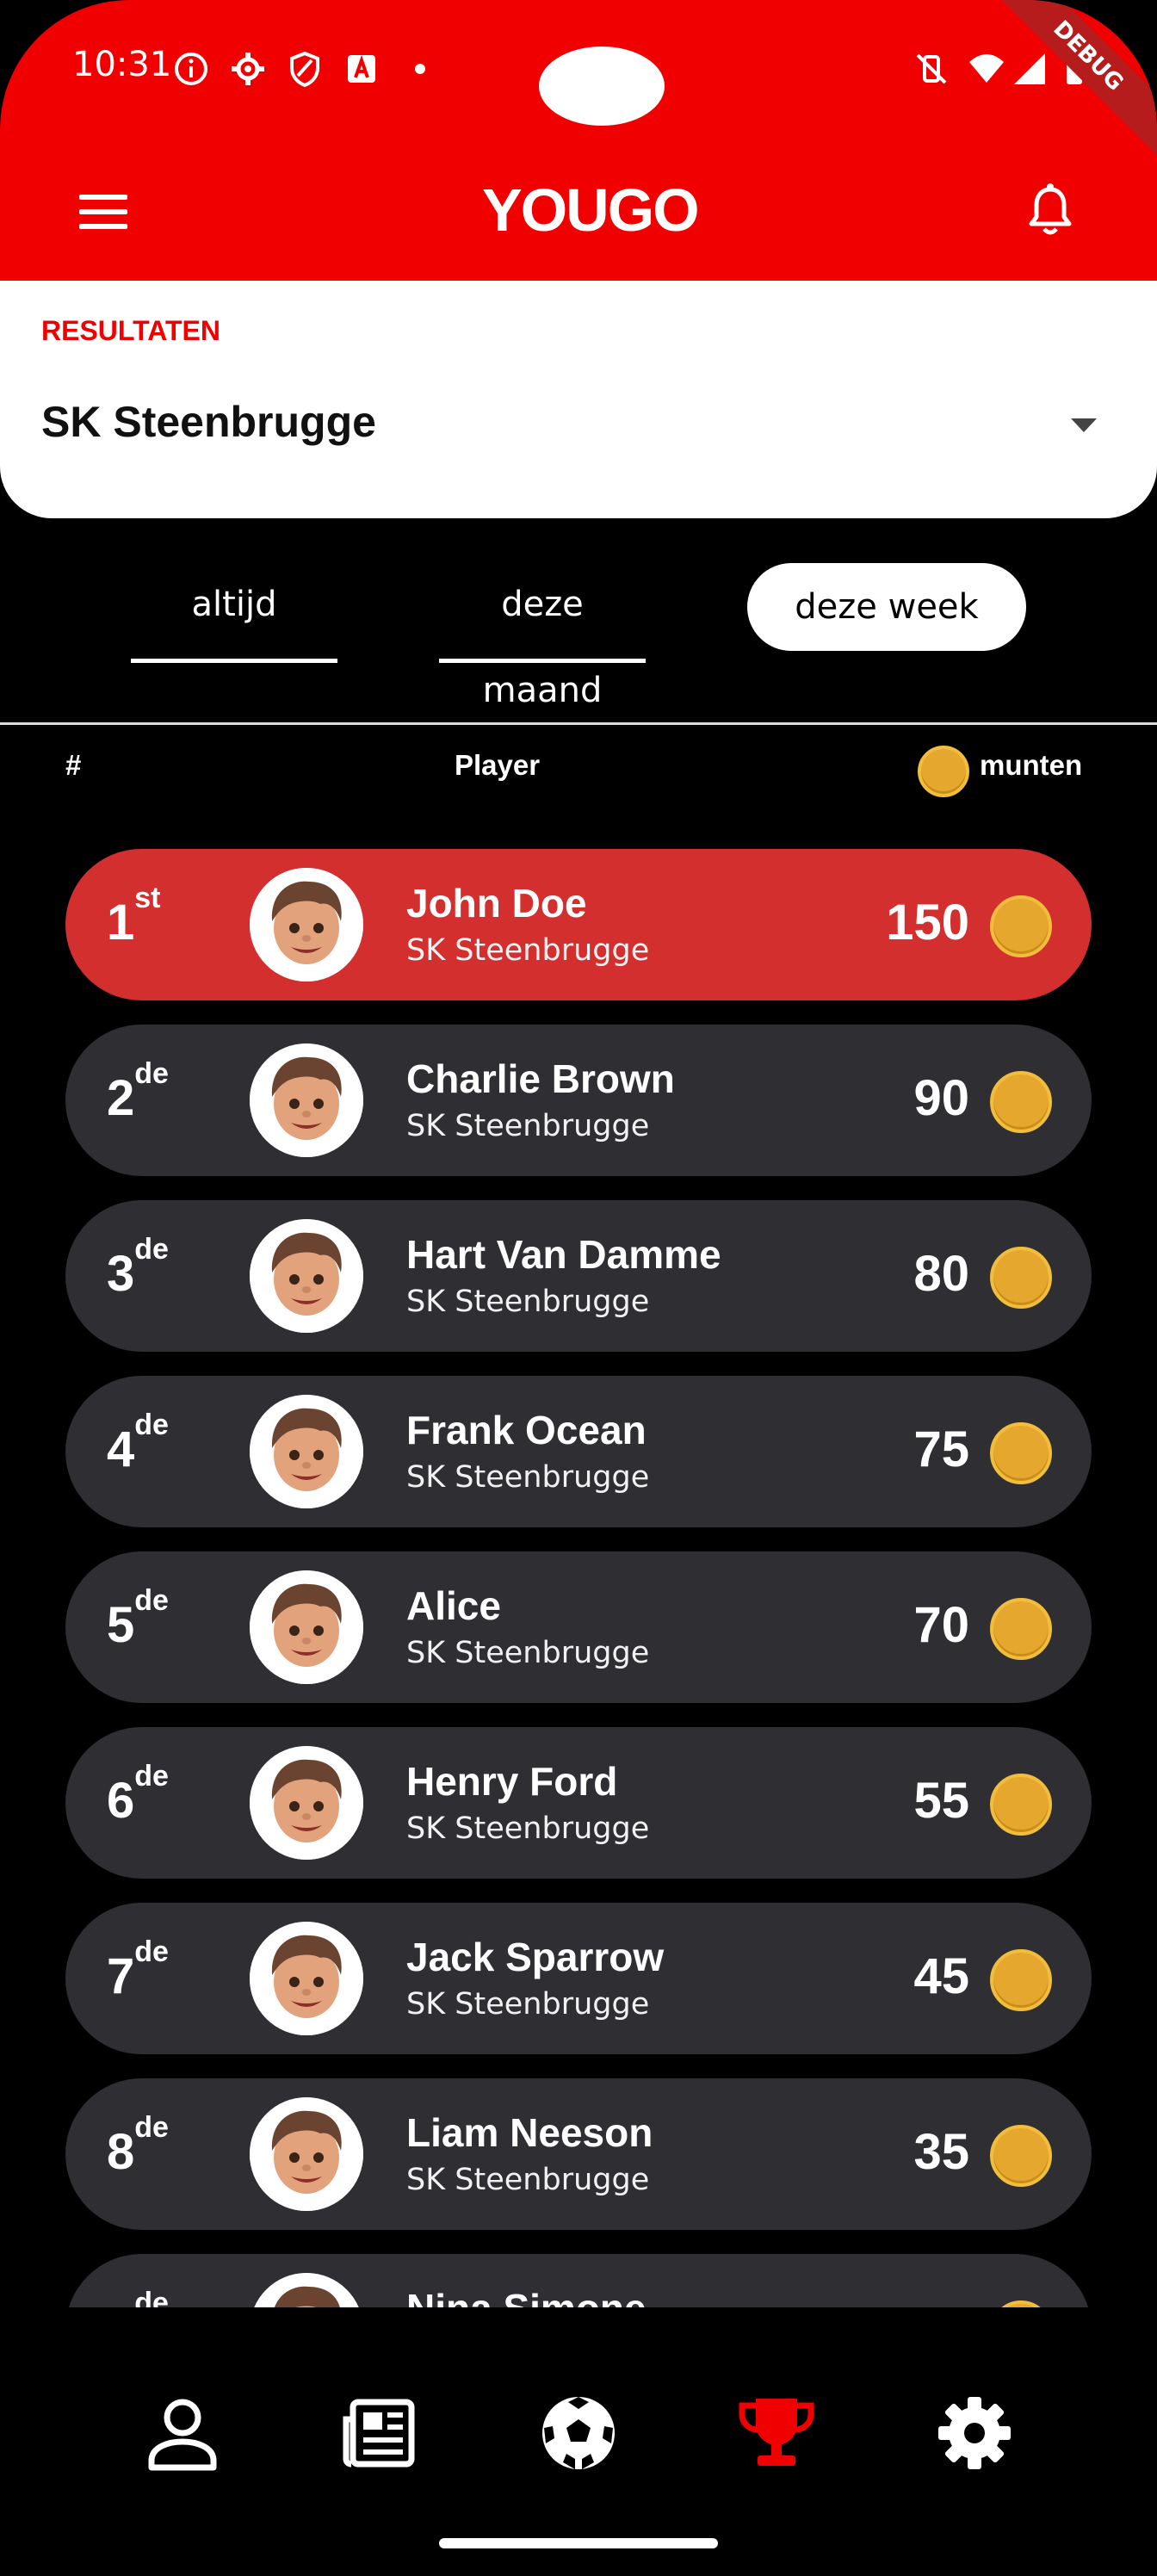 The height and width of the screenshot is (2576, 1157). I want to click on leaderboard-row: 7de Jack Sparrow SK Steenbrugge 45, so click(579, 1979).